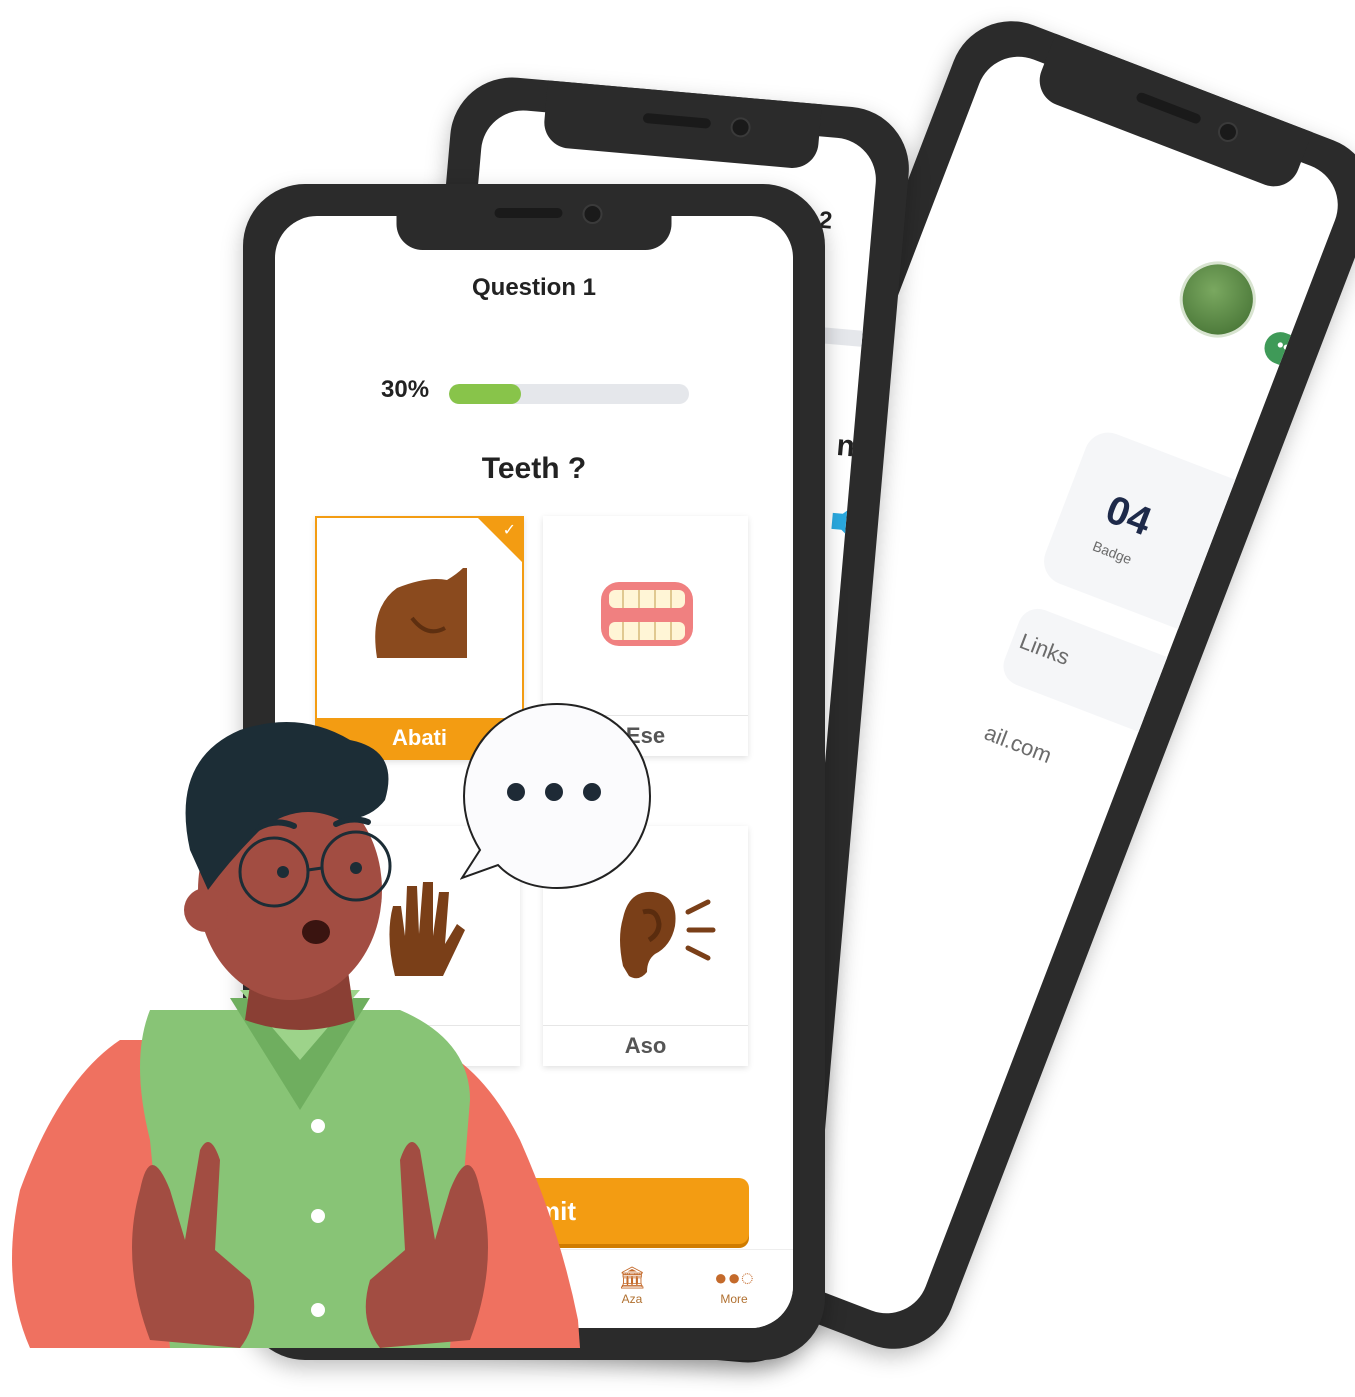 The width and height of the screenshot is (1355, 1397). I want to click on sentence-heading: nce, so click(857, 448).